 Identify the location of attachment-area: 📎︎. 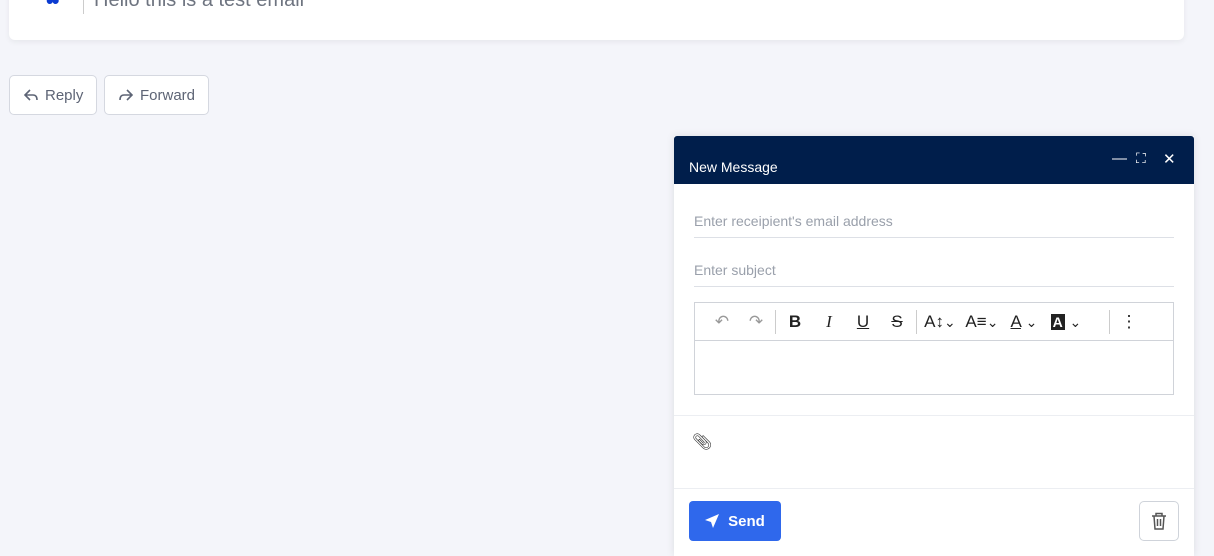
(934, 452).